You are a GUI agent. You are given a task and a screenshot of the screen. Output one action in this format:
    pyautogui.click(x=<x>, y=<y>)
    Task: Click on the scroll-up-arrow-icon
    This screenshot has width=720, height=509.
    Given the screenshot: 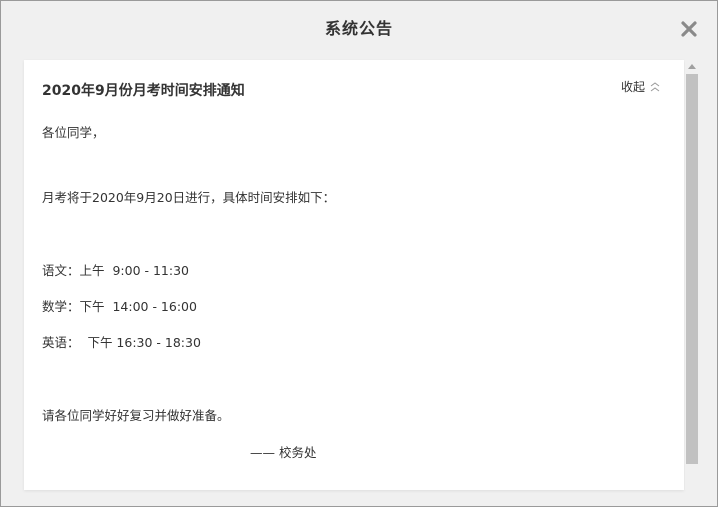 What is the action you would take?
    pyautogui.click(x=692, y=66)
    